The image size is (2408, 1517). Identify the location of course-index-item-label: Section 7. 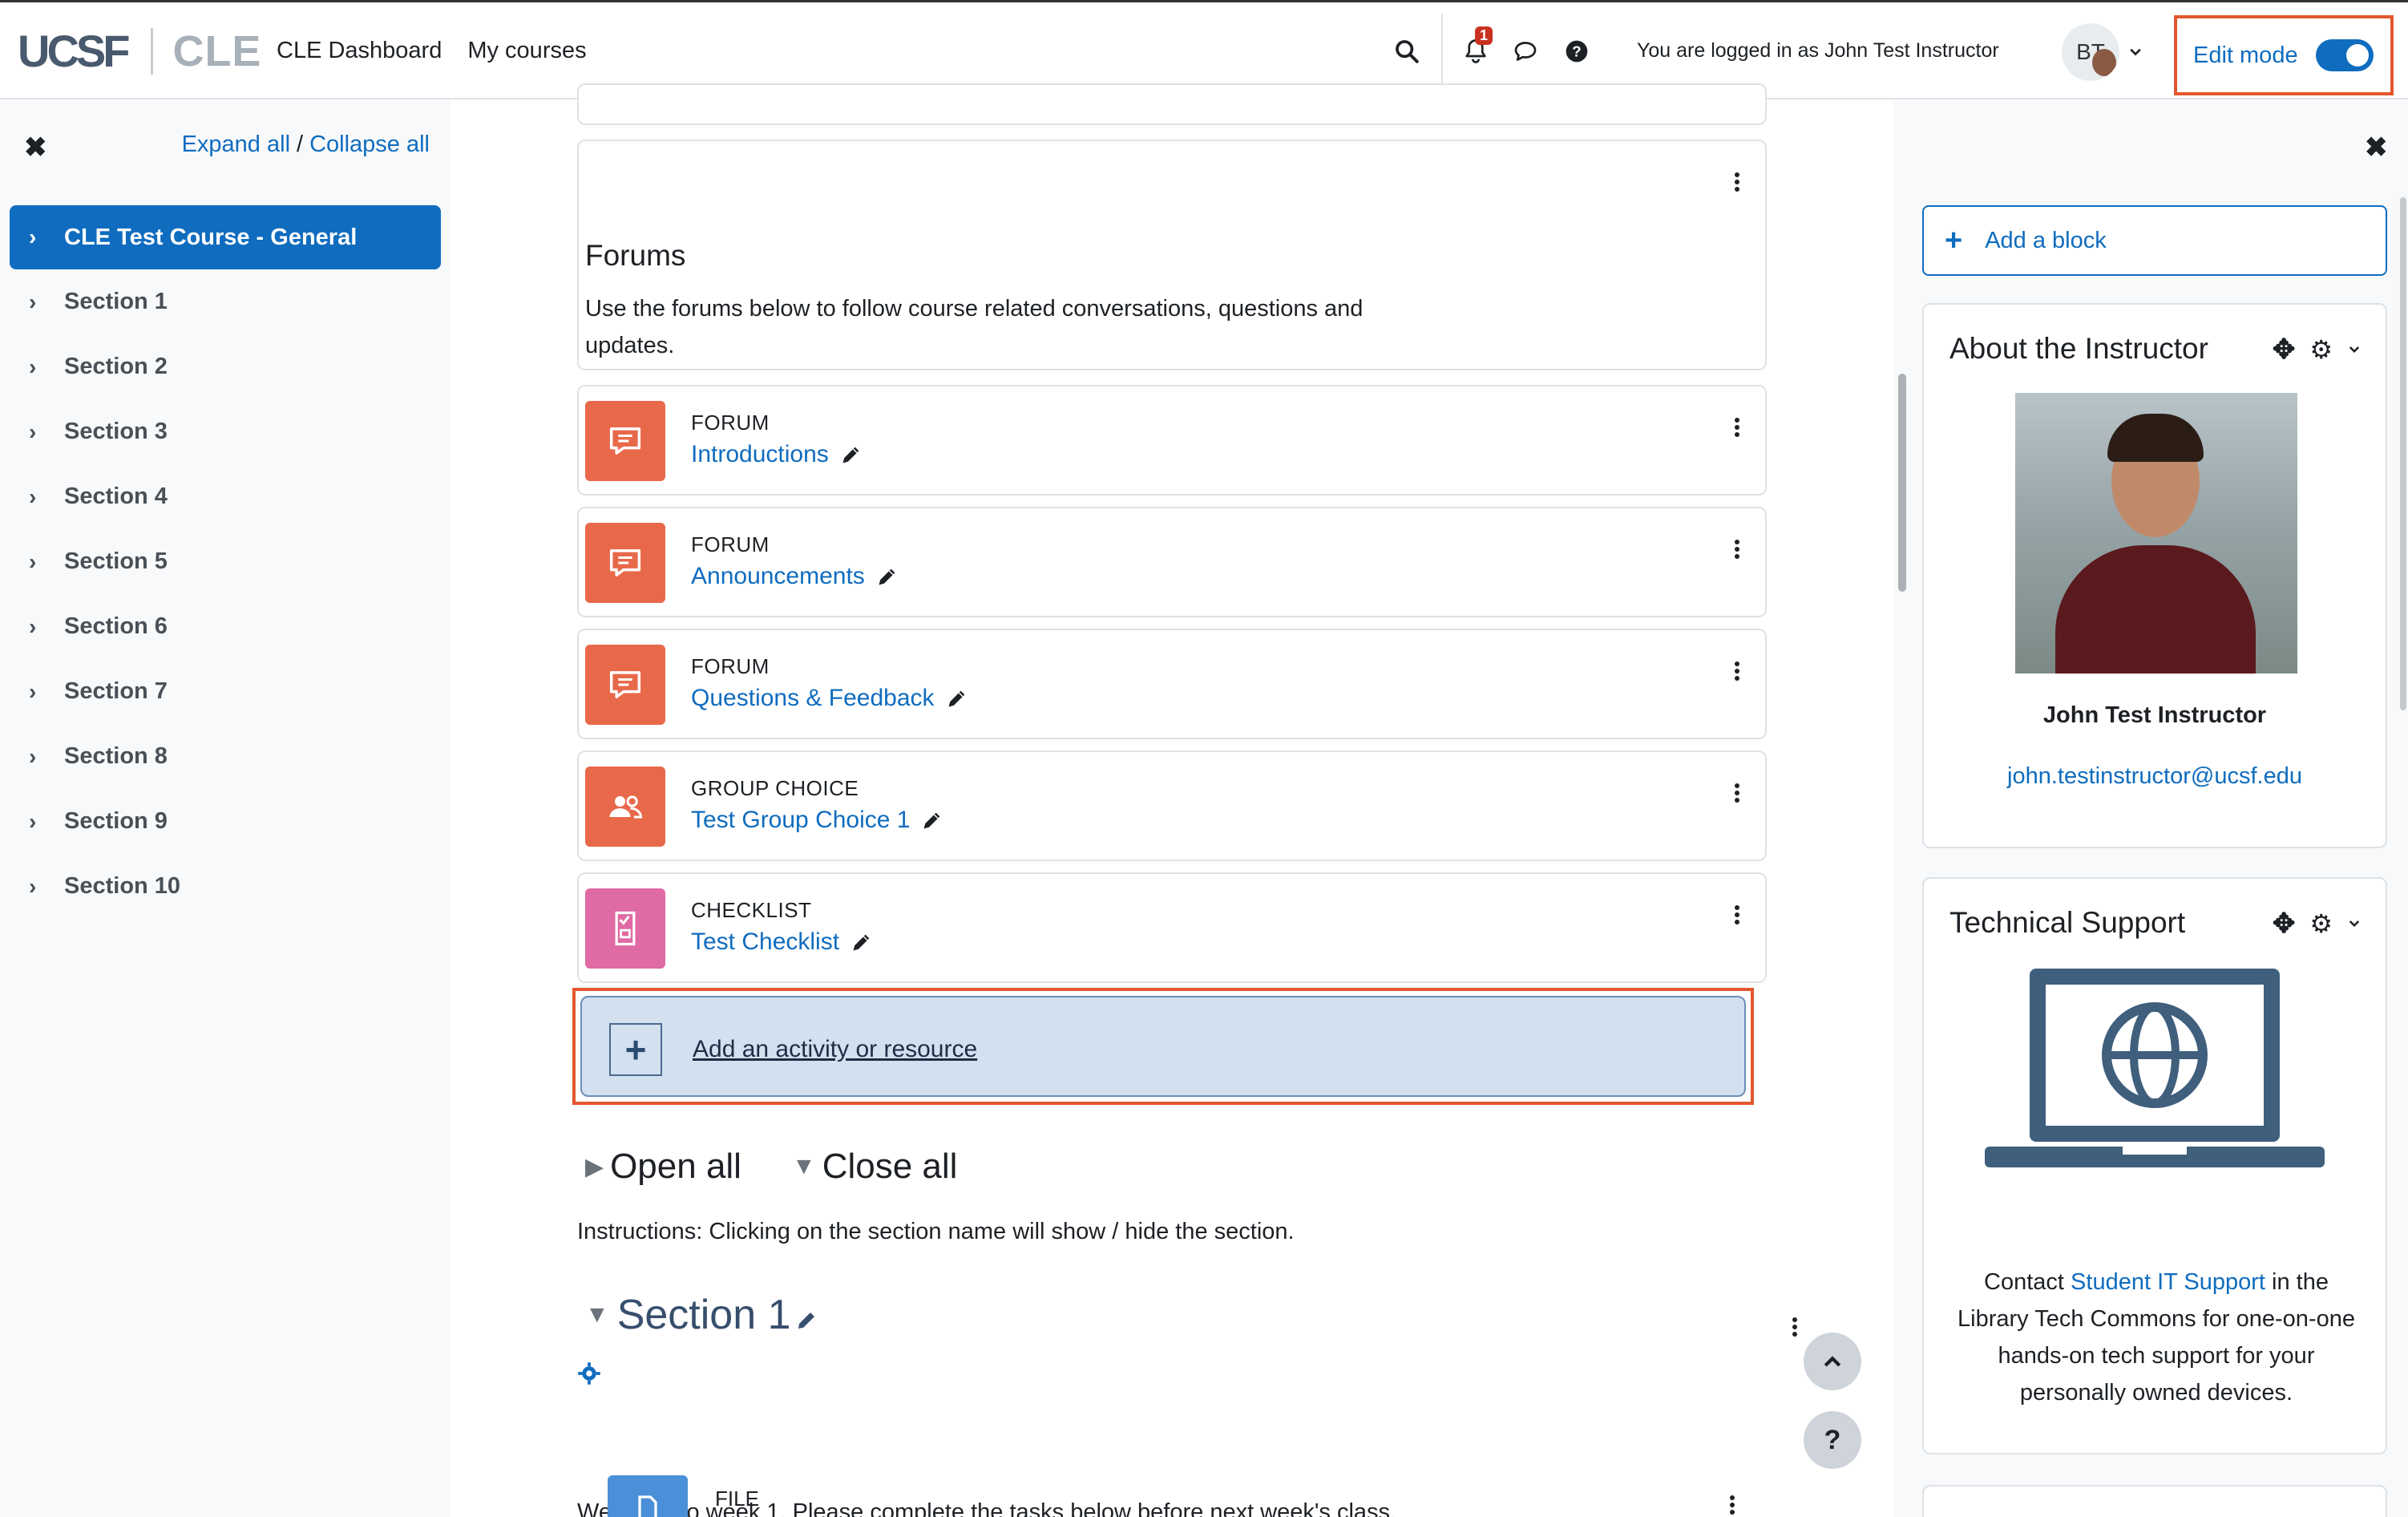
(116, 691).